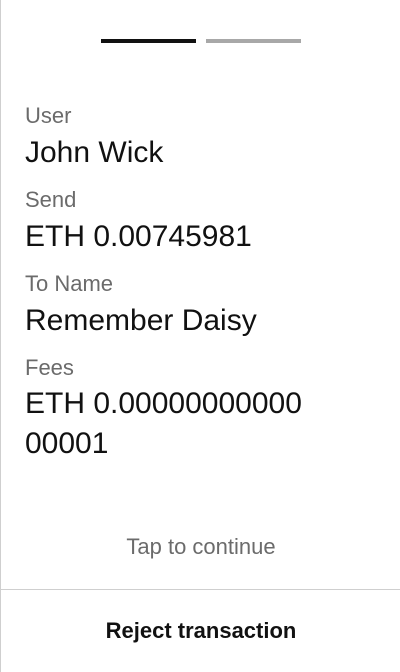 This screenshot has height=672, width=400. Describe the element at coordinates (51, 199) in the screenshot. I see `send-label: Send` at that location.